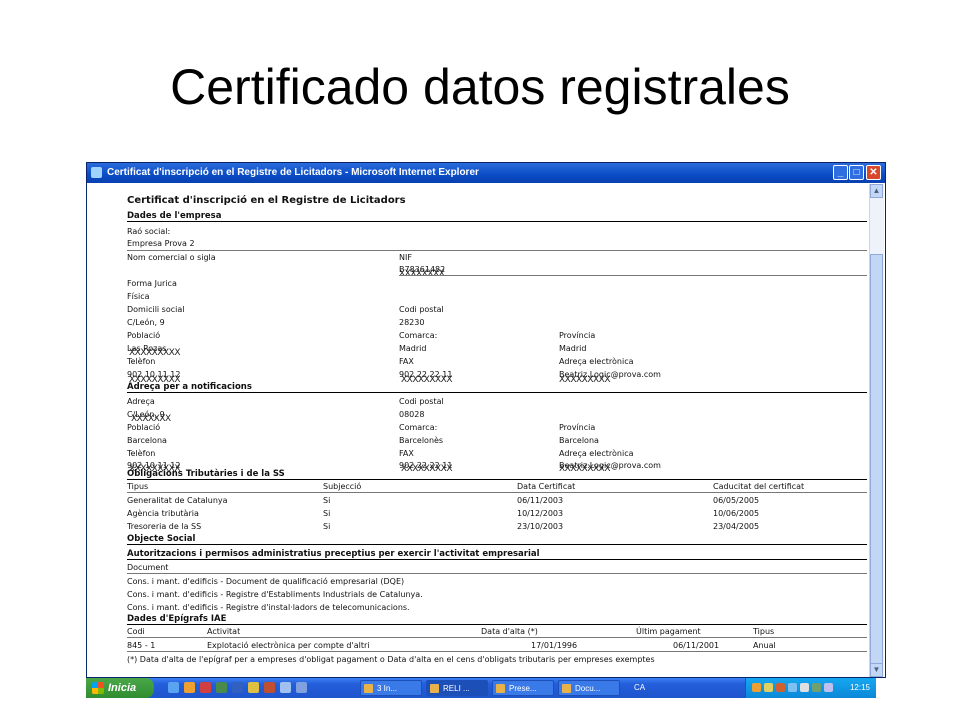  I want to click on minimize-button: _, so click(840, 172).